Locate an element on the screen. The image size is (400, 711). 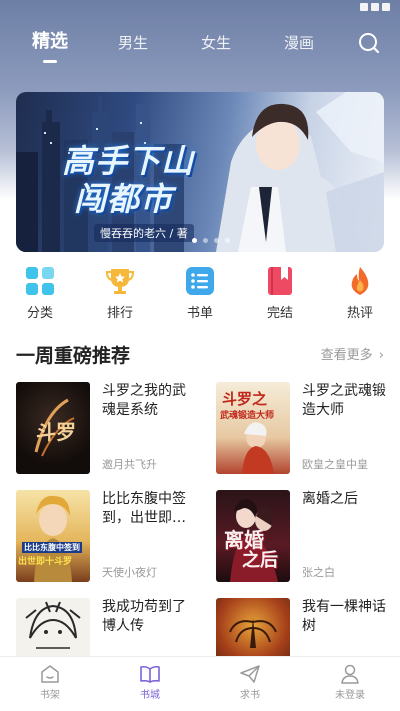
bottom-nav-profile: 未登录 is located at coordinates (350, 683).